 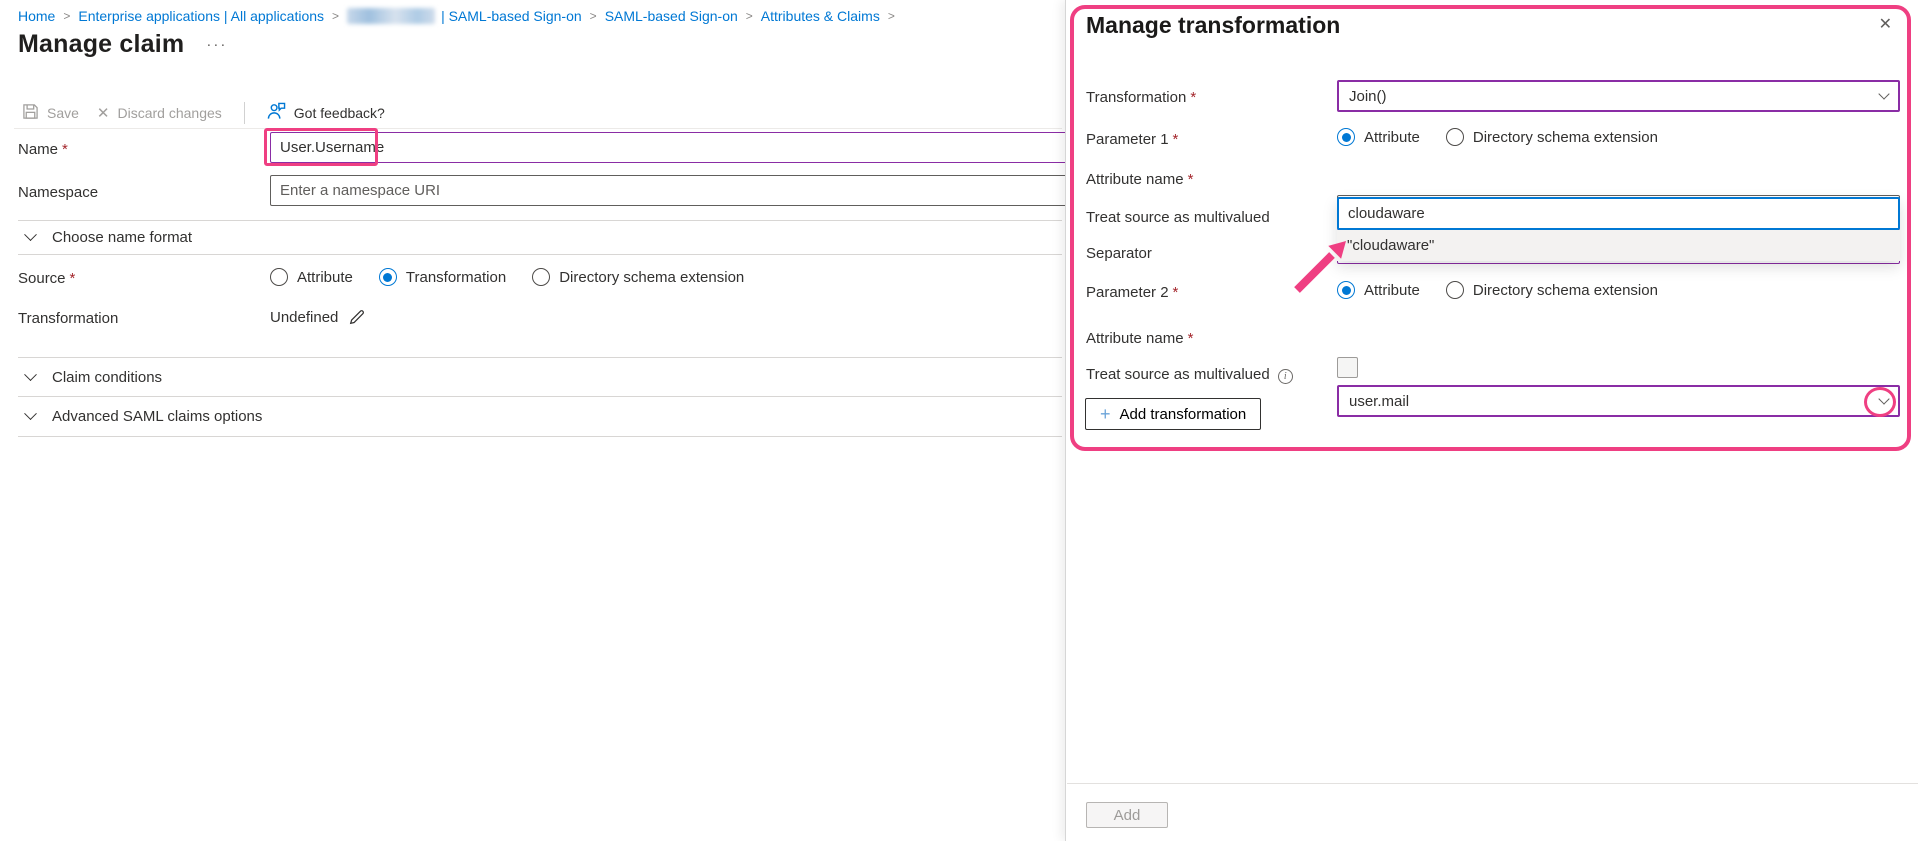 What do you see at coordinates (675, 190) in the screenshot?
I see `namespace-input` at bounding box center [675, 190].